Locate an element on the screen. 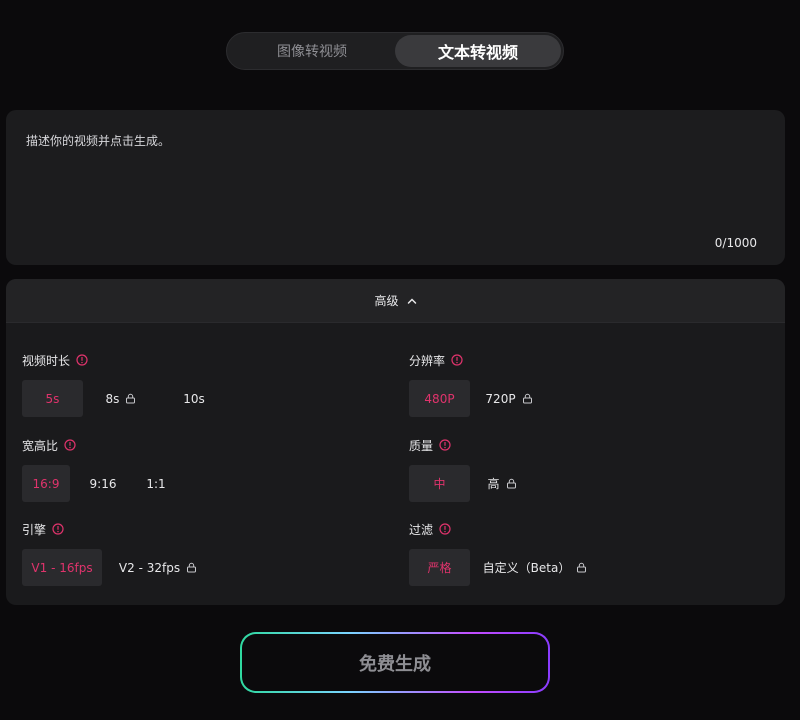  duration-group: 视频时长 5s 8s 10s is located at coordinates (202, 384).